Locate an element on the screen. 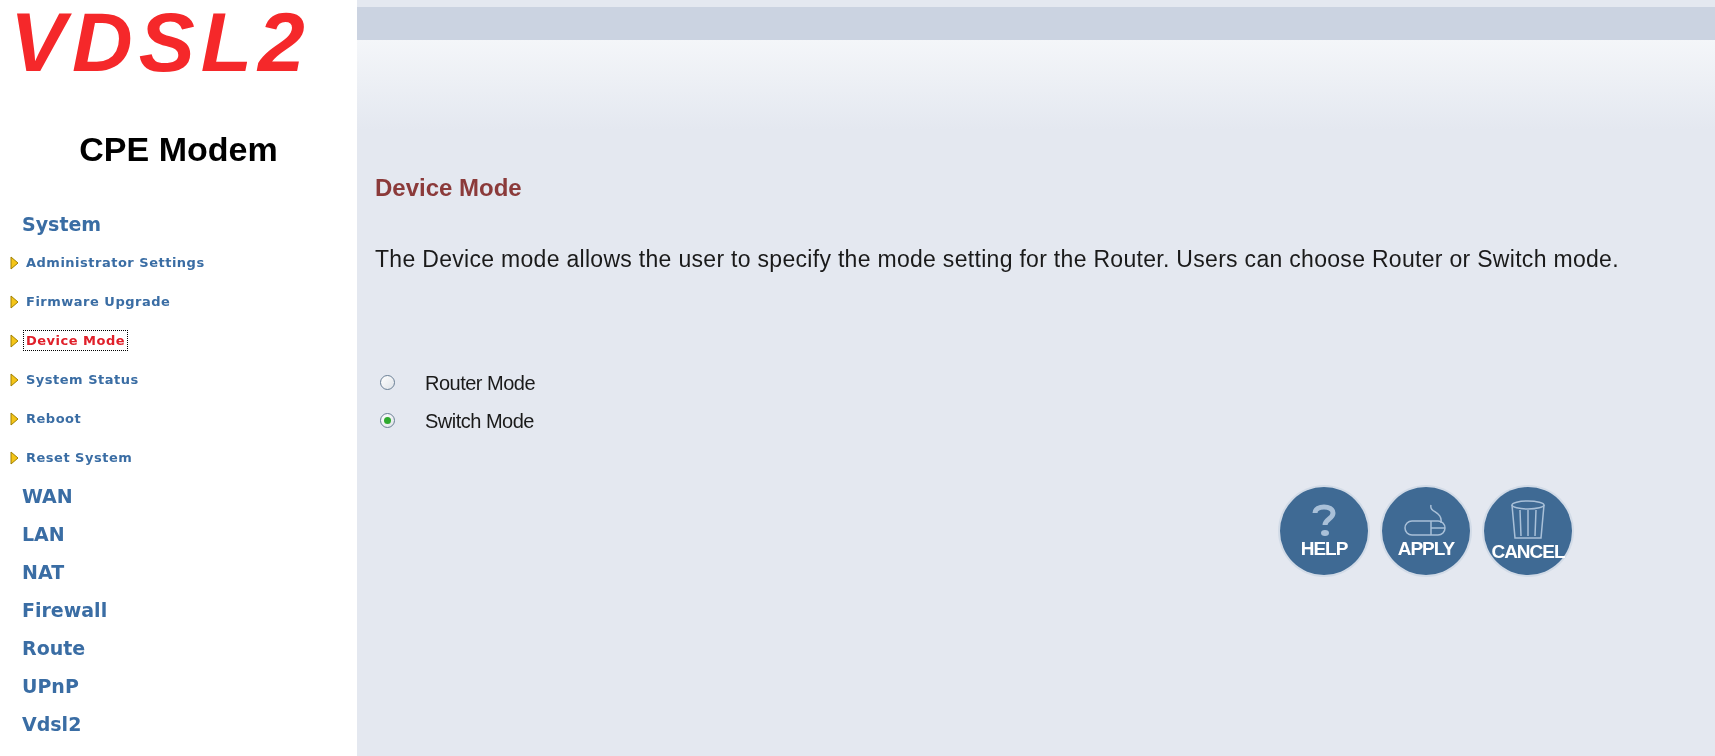  cancel-button: CANCEL is located at coordinates (1528, 530).